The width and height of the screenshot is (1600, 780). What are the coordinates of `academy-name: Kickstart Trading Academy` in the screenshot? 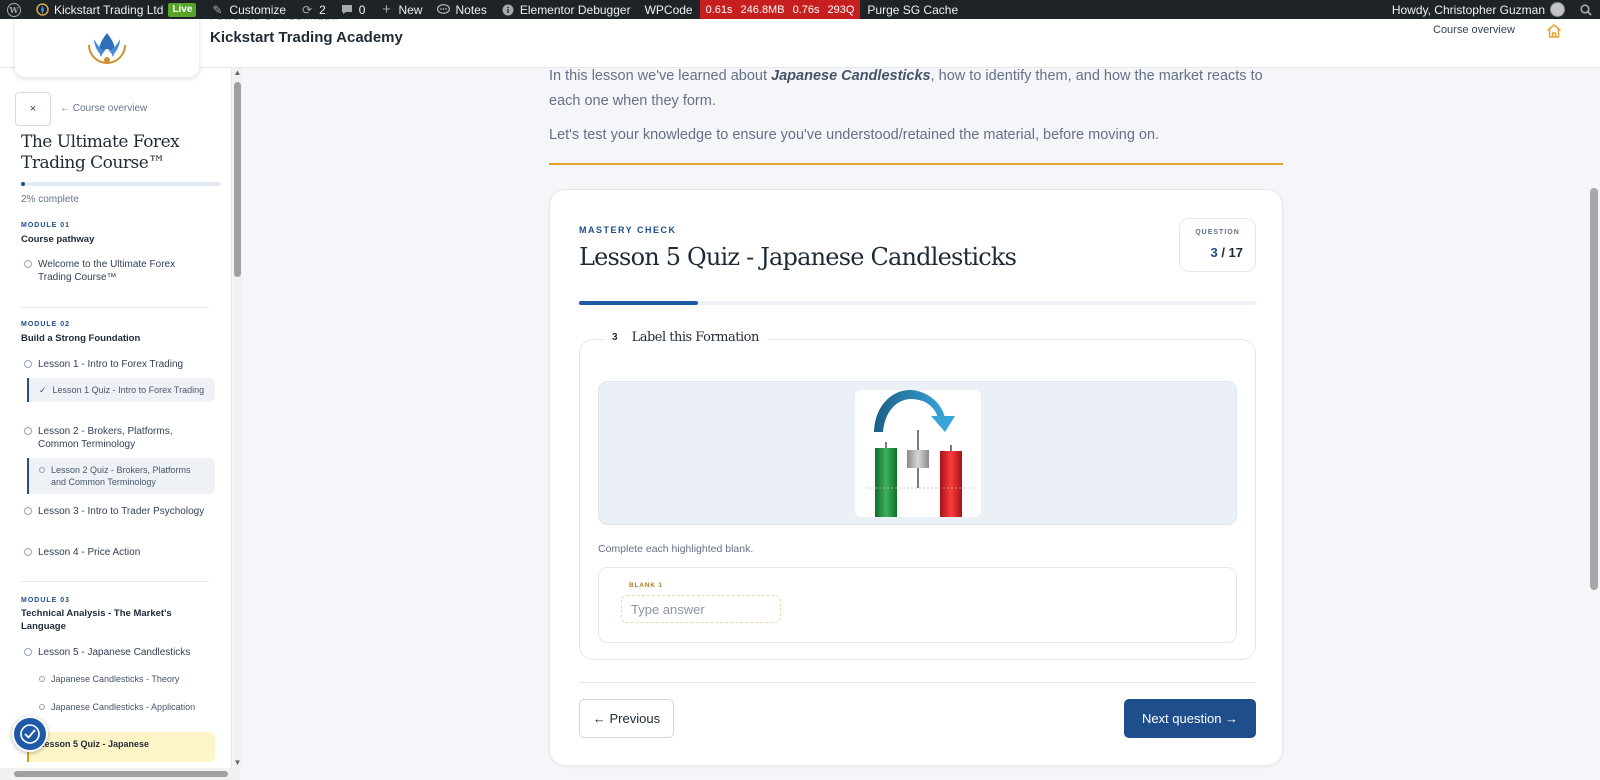 It's located at (306, 37).